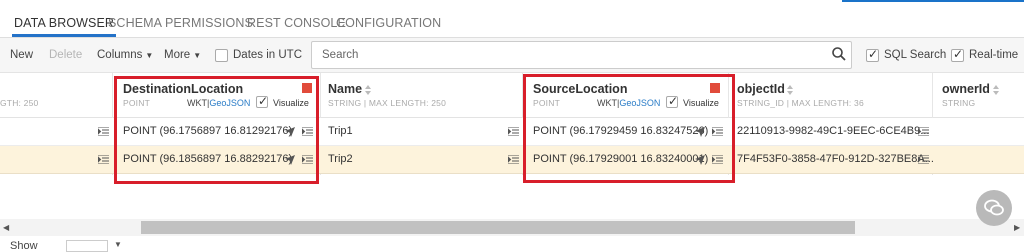 This screenshot has height=252, width=1024. What do you see at coordinates (64, 26) in the screenshot?
I see `tab-data-browser: DATA BROWSER` at bounding box center [64, 26].